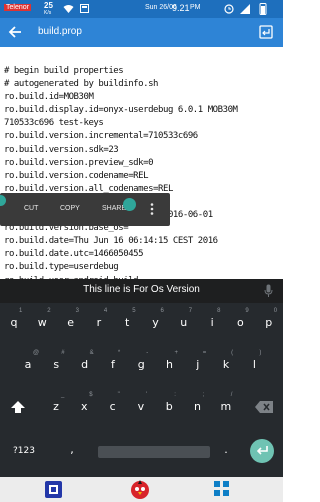  Describe the element at coordinates (203, 395) in the screenshot. I see `key-hint: ;` at that location.